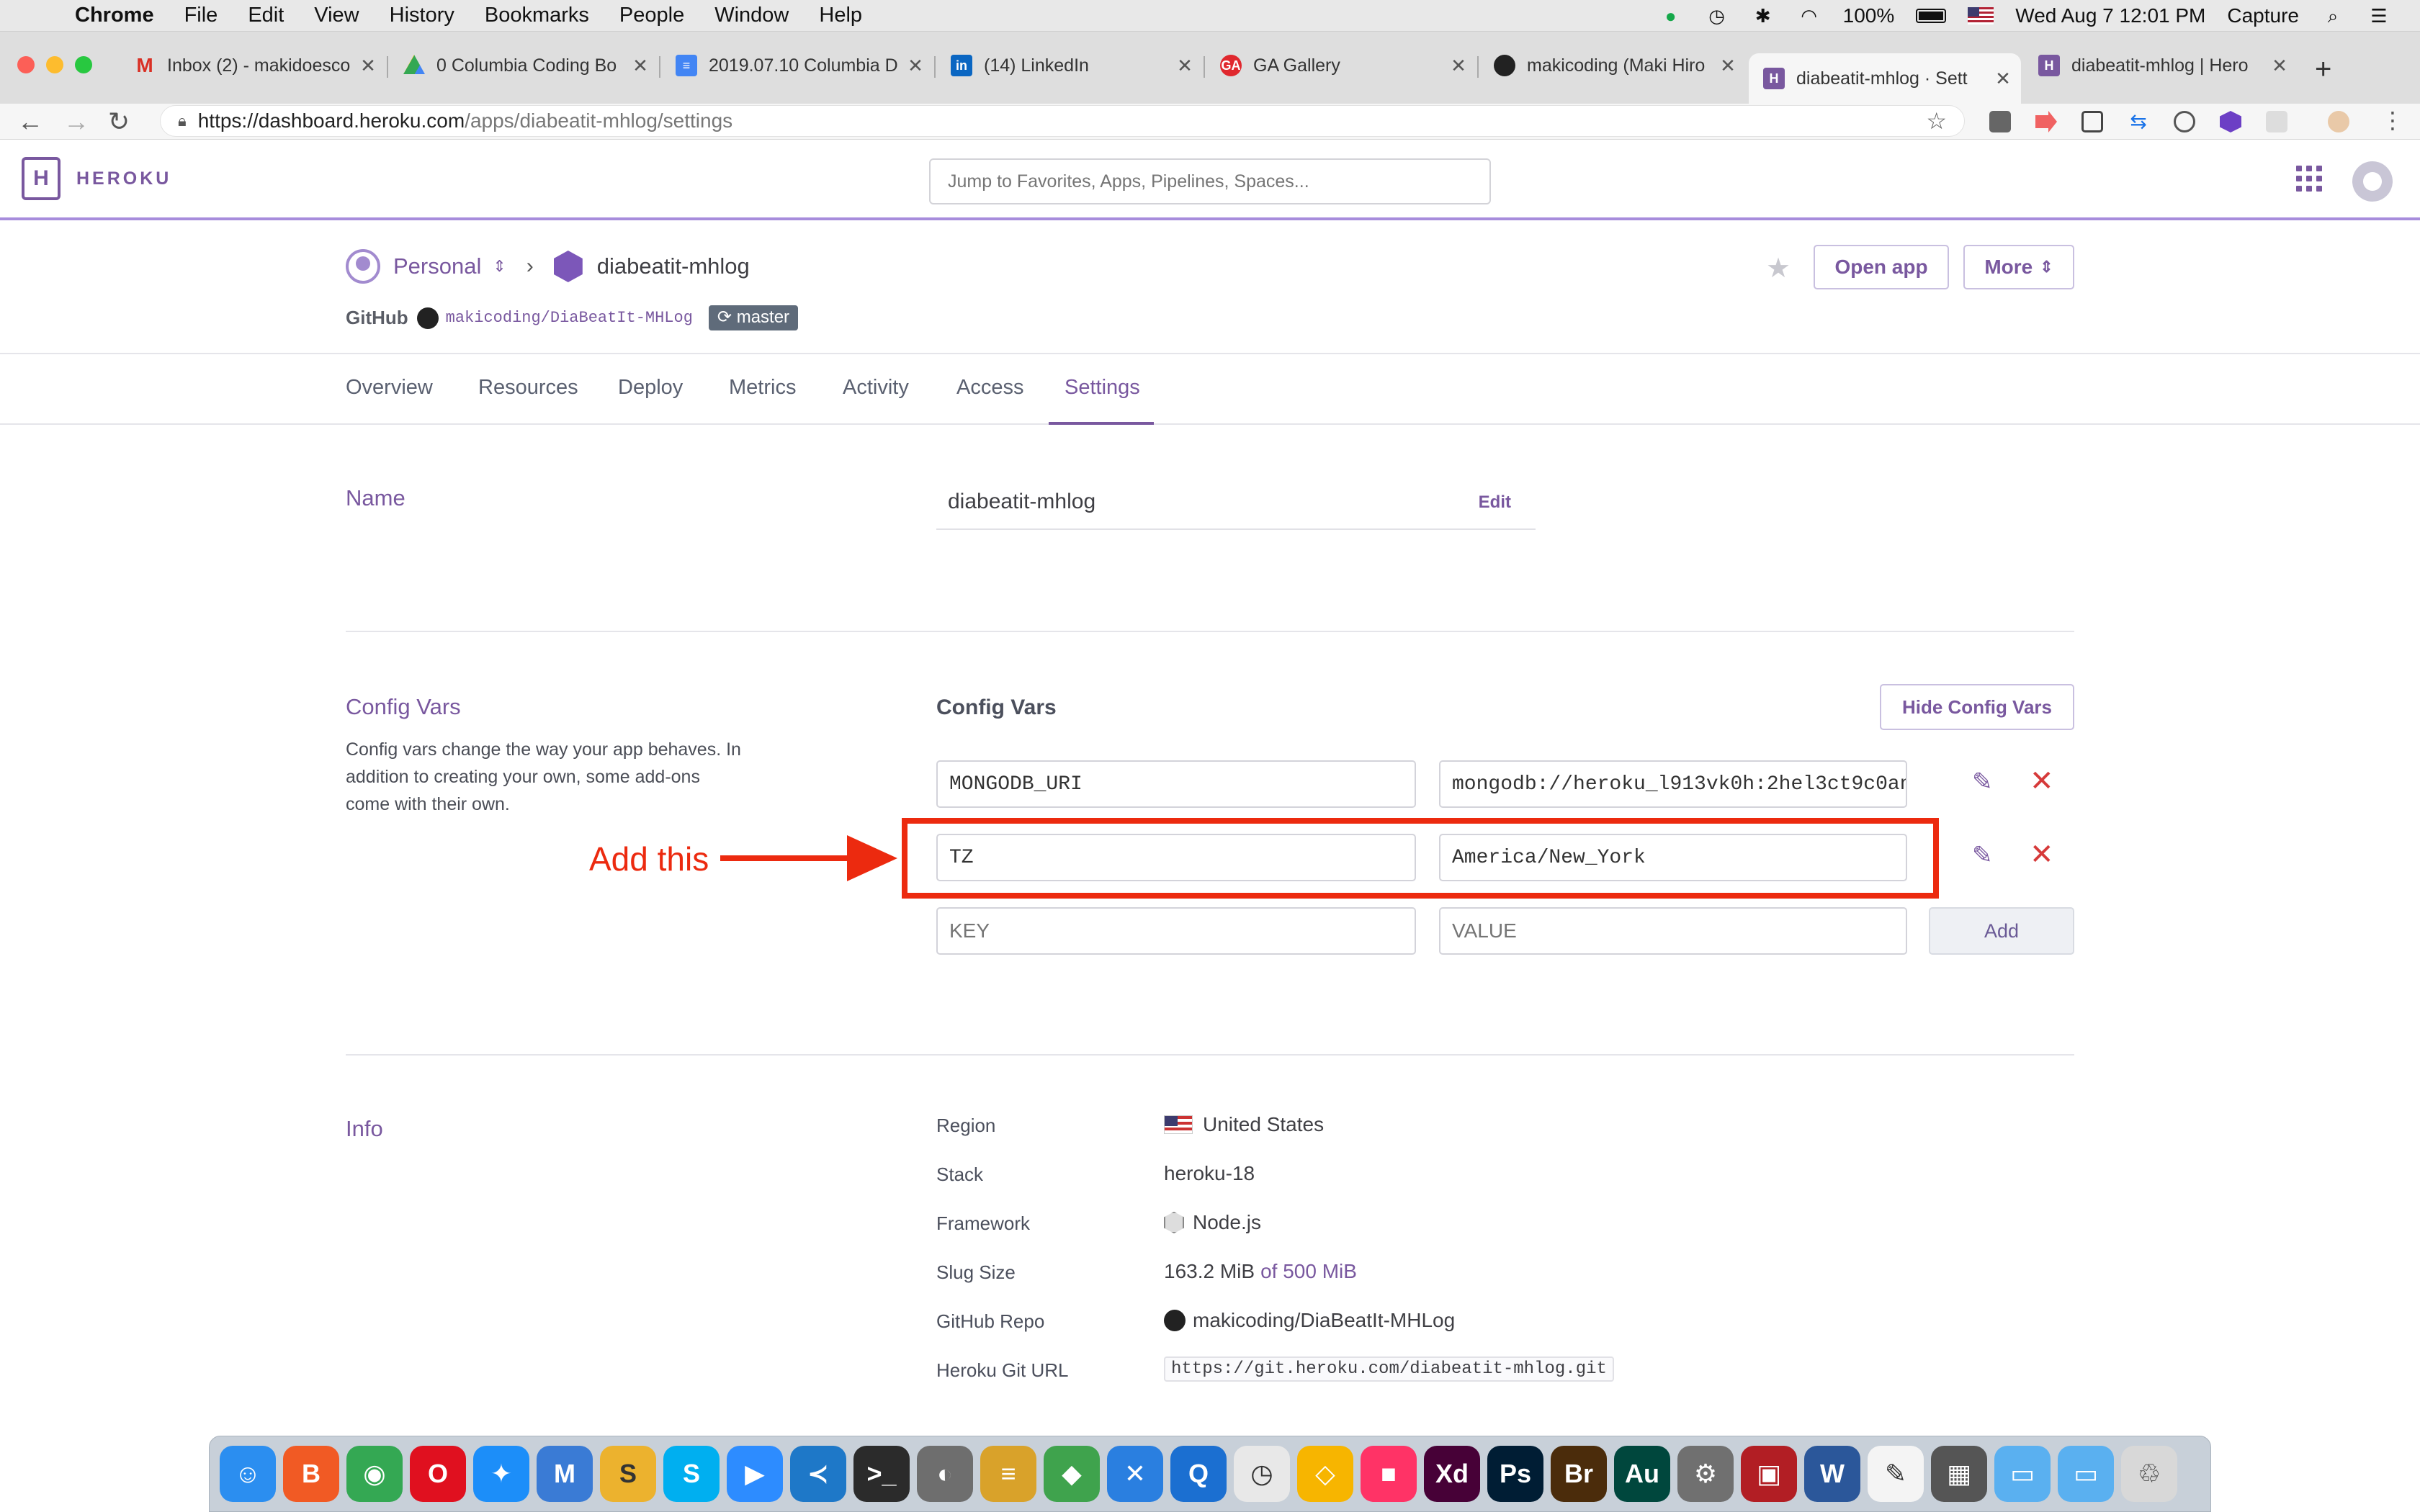 The width and height of the screenshot is (2420, 1512). Describe the element at coordinates (54, 64) in the screenshot. I see `window-minimize-button` at that location.